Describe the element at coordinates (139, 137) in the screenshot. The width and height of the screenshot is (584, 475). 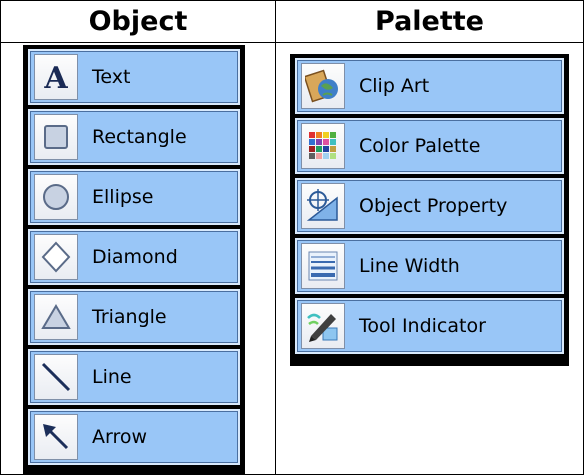
I see `rectangle-tool-label: Rectangle` at that location.